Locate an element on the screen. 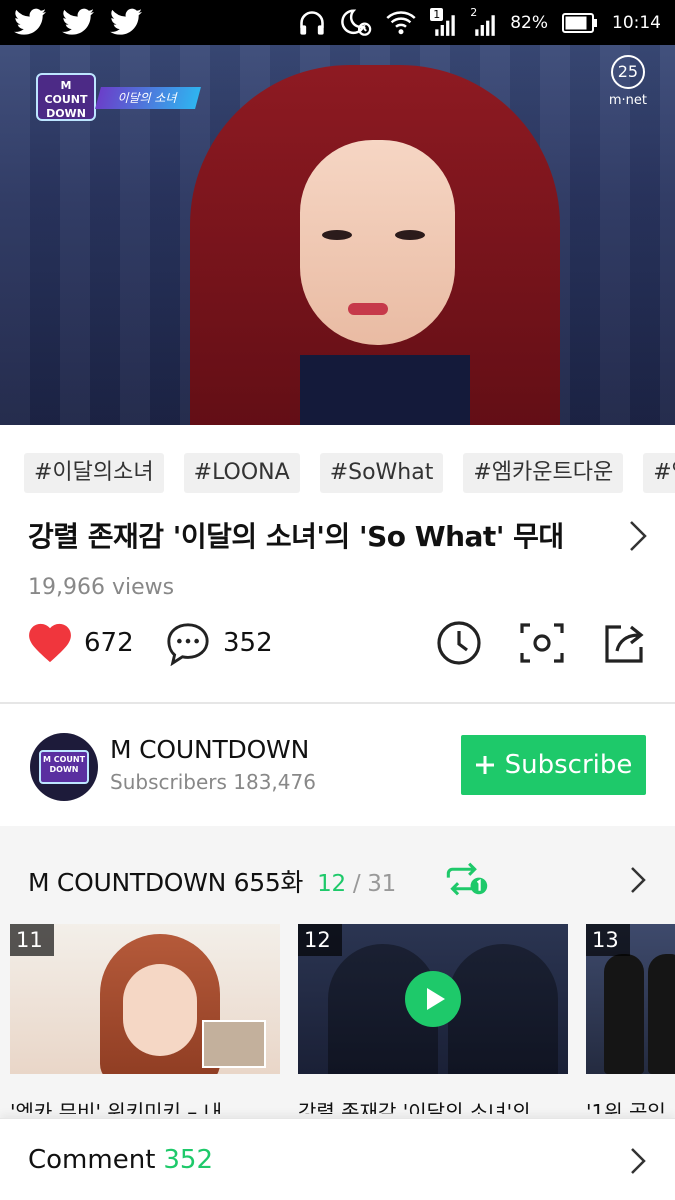  thumbnail: 12 is located at coordinates (433, 999).